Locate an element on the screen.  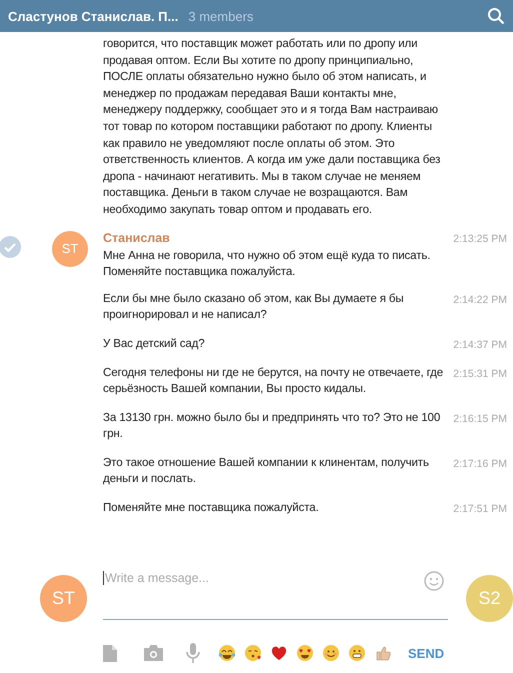
message-text: Мне Анна не говорила, что нужно об этом ещё куда то писать. Поменяйте поставщика пожалуйста. is located at coordinates (267, 264).